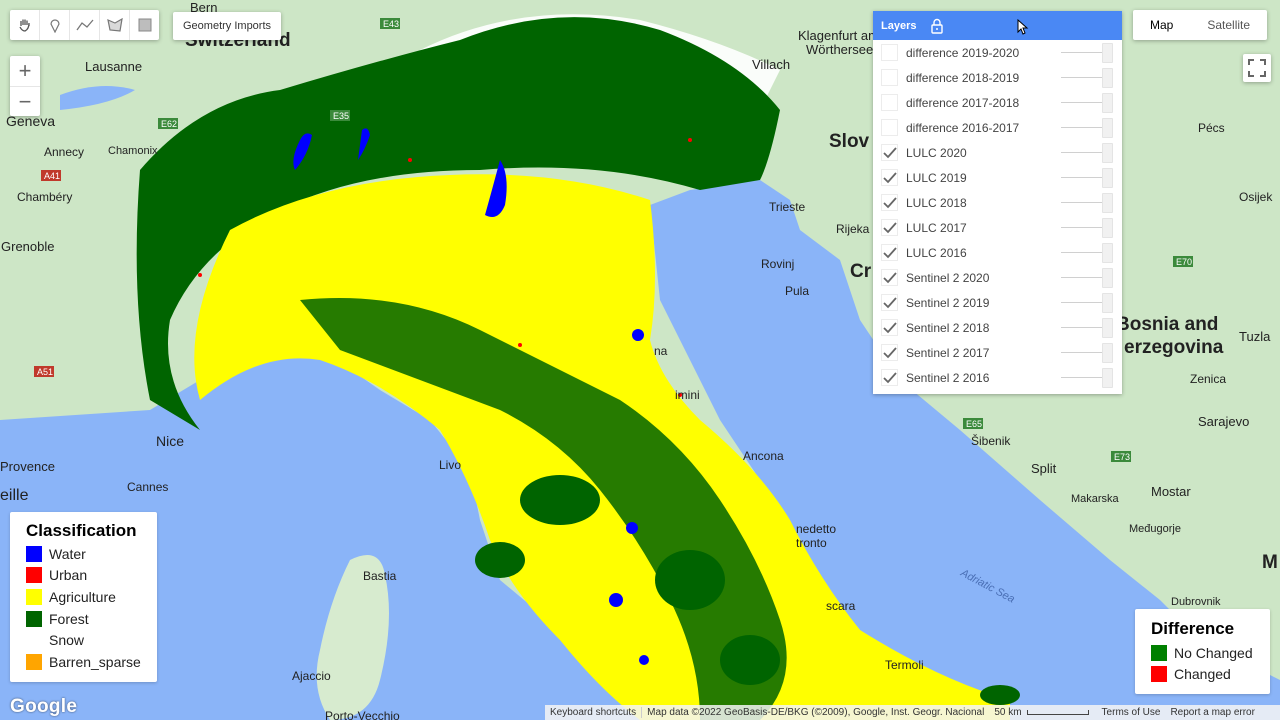 Image resolution: width=1280 pixels, height=720 pixels. I want to click on layer-row: LULC 2020, so click(997, 152).